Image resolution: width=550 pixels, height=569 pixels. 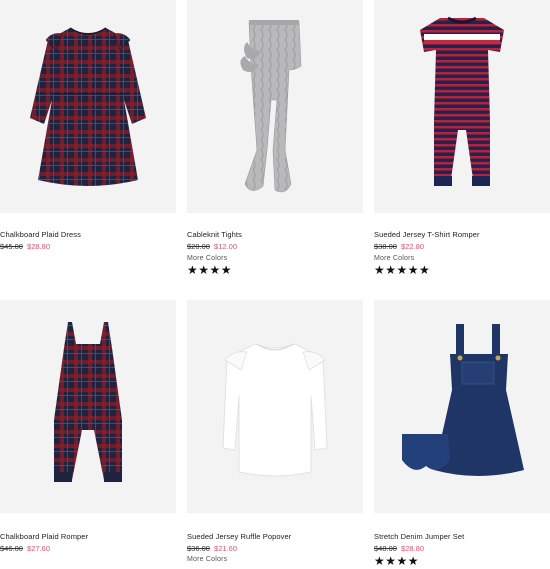 What do you see at coordinates (225, 548) in the screenshot?
I see `sale-price: $21.60` at bounding box center [225, 548].